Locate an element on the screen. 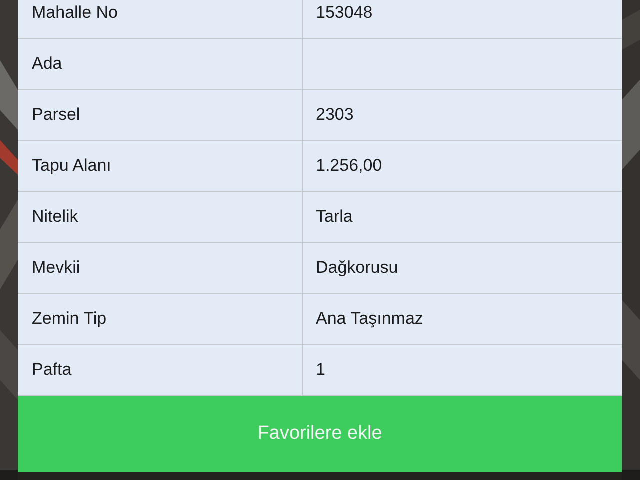 This screenshot has width=640, height=480. field-label: Zemin Tip is located at coordinates (69, 319).